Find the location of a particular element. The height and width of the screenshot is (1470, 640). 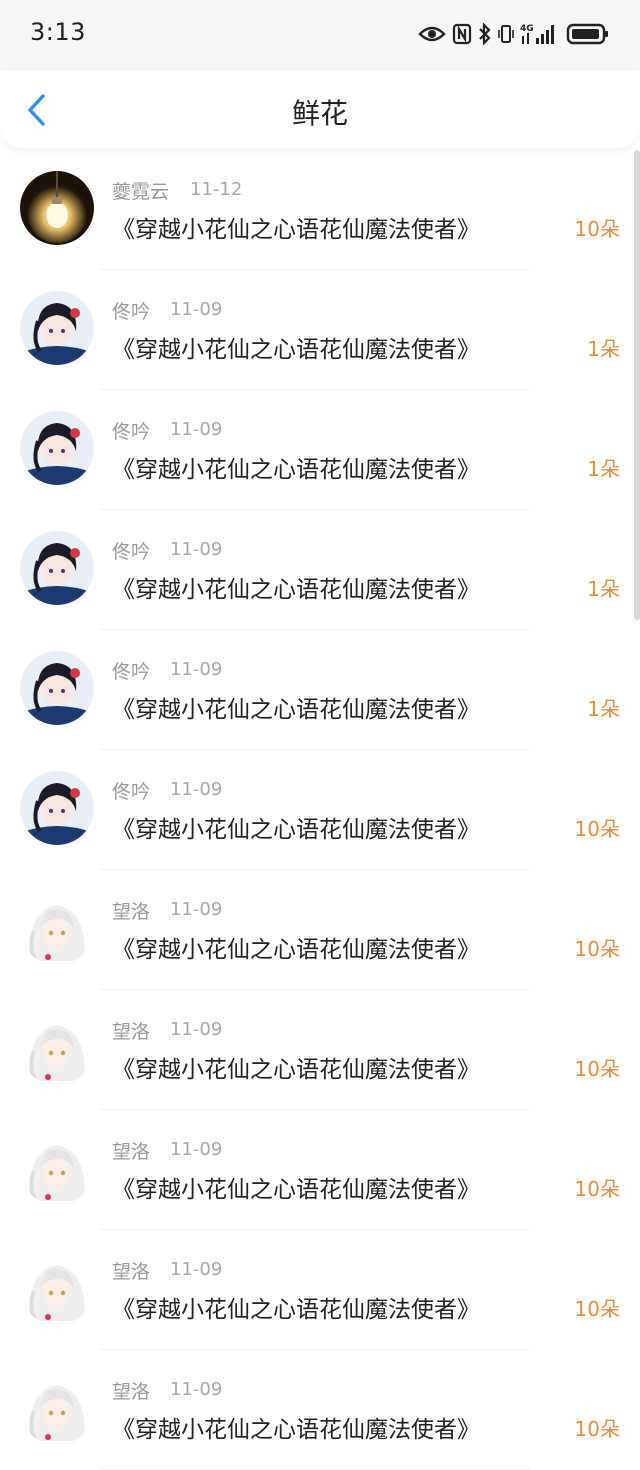

signal-4g-icon: 4G is located at coordinates (540, 34).